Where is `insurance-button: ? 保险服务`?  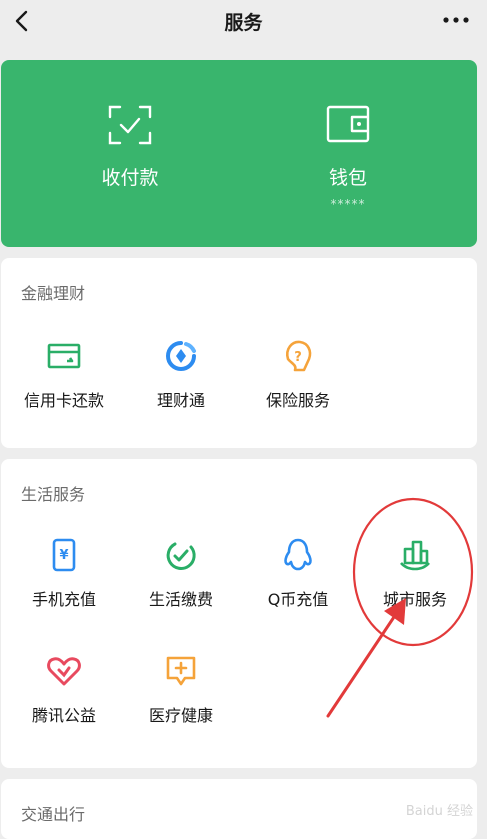
insurance-button: ? 保险服务 is located at coordinates (298, 386).